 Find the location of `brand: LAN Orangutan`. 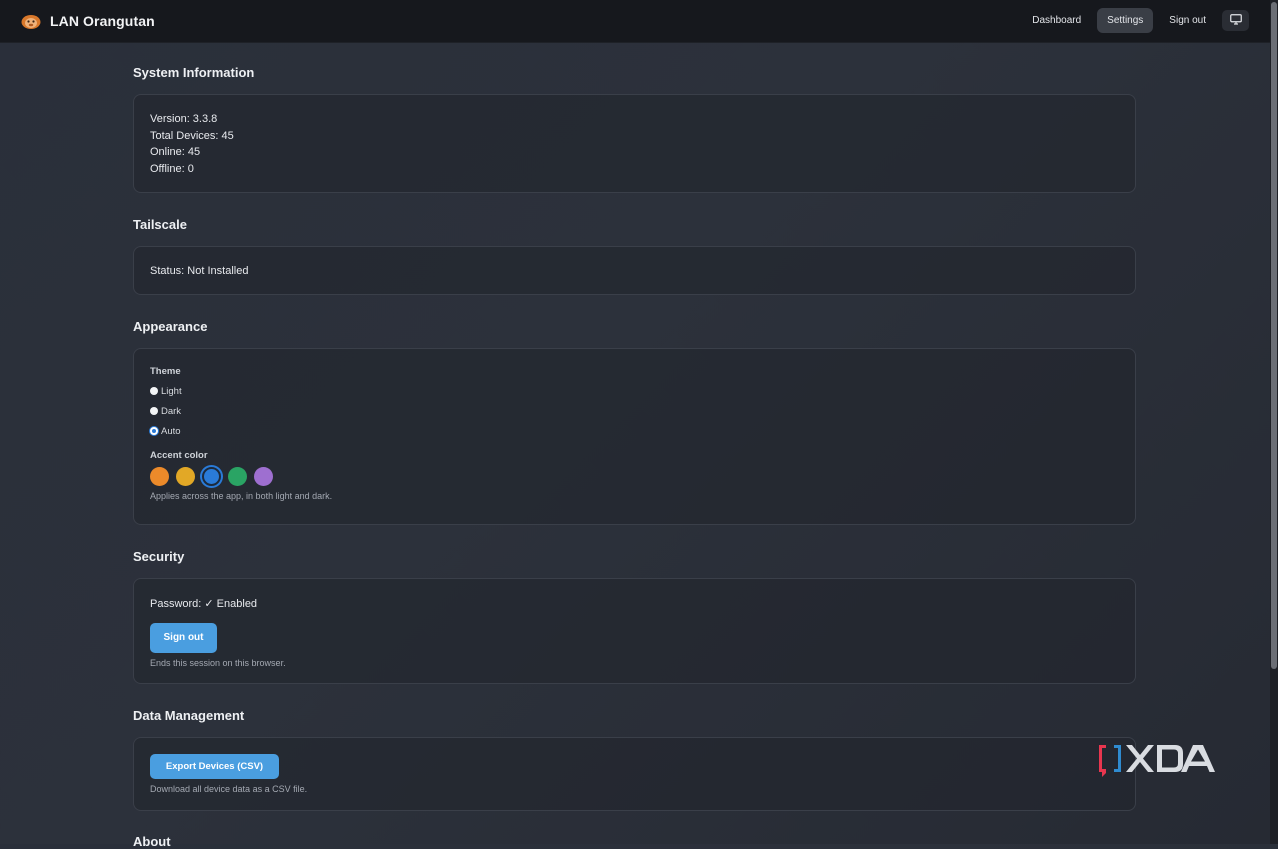

brand: LAN Orangutan is located at coordinates (88, 21).